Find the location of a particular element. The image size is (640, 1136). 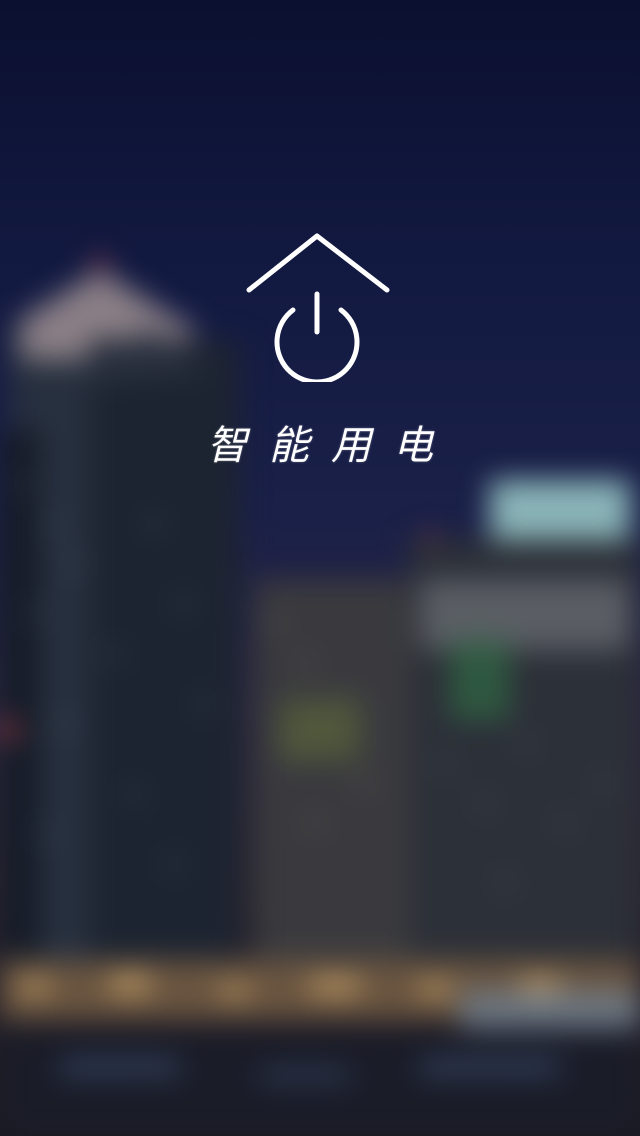

app-title: 智能用电 is located at coordinates (331, 446).